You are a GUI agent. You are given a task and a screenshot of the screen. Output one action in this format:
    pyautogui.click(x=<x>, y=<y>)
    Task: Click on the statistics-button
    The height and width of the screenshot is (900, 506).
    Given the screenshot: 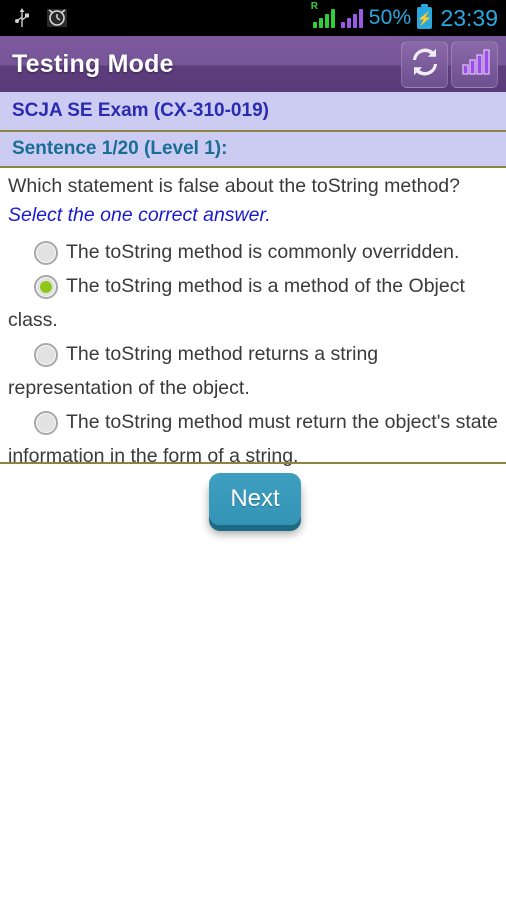 What is the action you would take?
    pyautogui.click(x=474, y=64)
    